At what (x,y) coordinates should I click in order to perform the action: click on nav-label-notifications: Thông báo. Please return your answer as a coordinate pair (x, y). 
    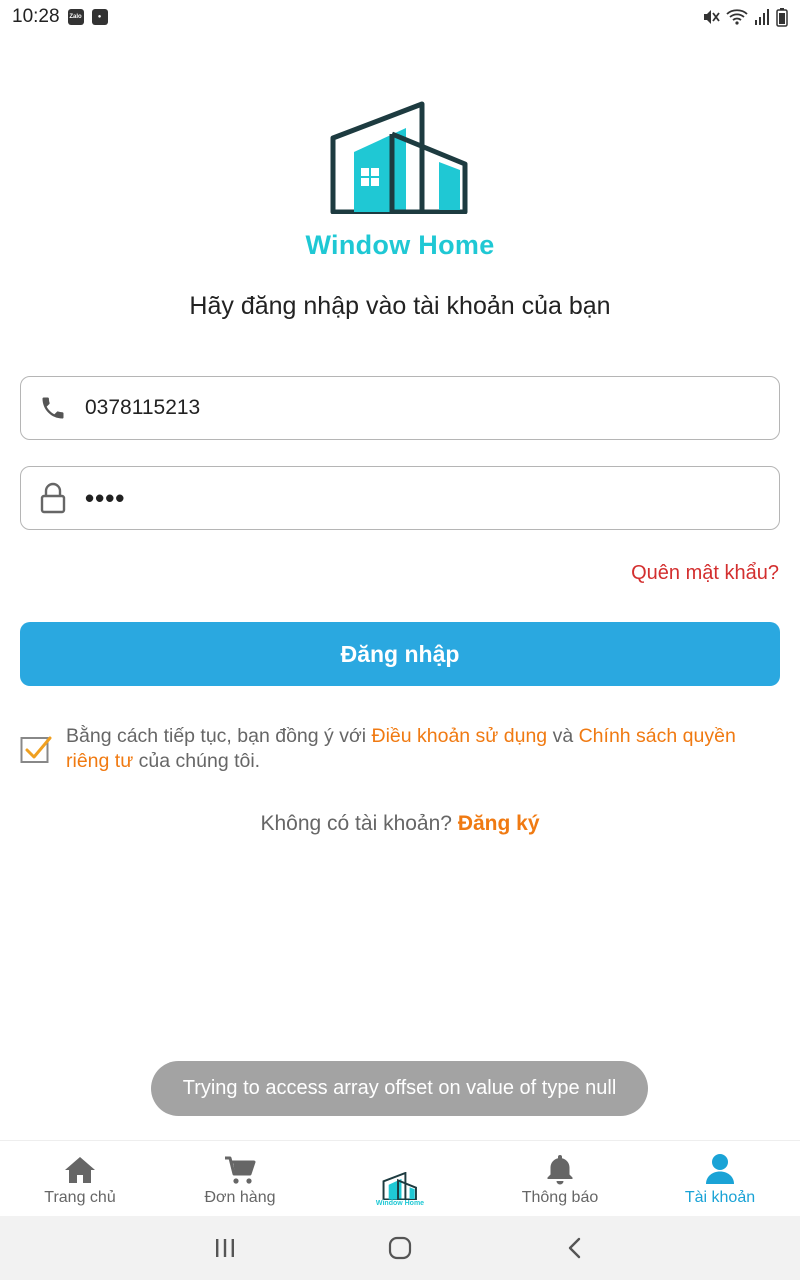
    Looking at the image, I should click on (560, 1197).